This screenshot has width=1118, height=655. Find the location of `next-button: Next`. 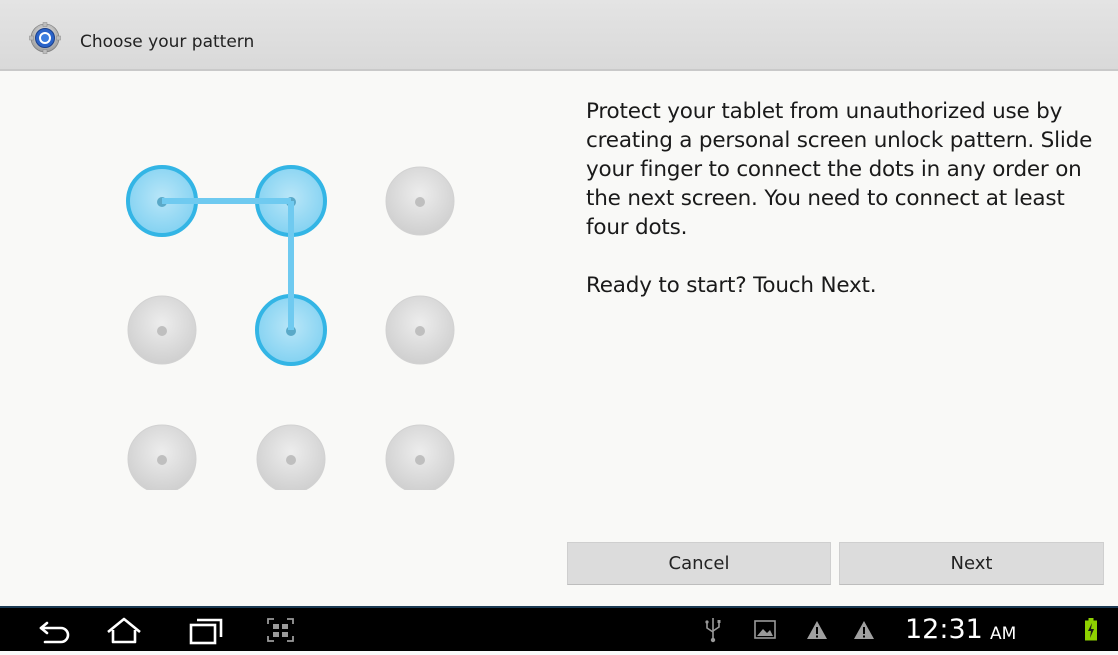

next-button: Next is located at coordinates (971, 563).